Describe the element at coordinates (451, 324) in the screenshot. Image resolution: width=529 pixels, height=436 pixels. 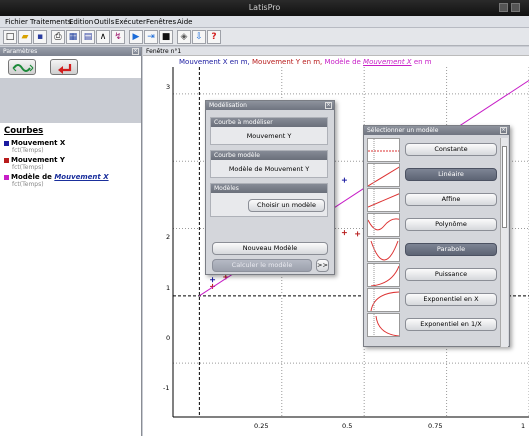
I see `model-button-exponentiel-inverse: Exponentiel en 1/X` at that location.